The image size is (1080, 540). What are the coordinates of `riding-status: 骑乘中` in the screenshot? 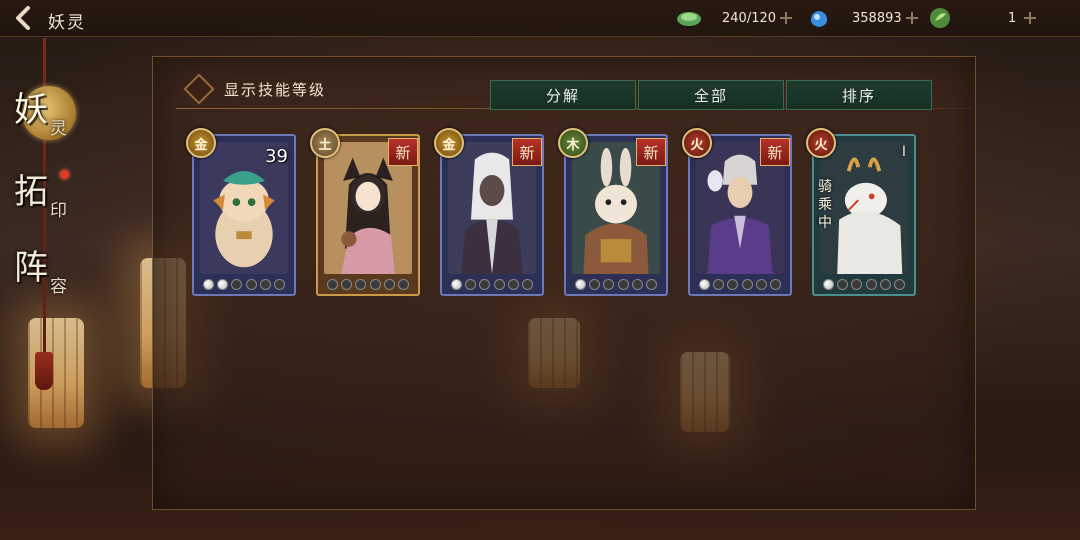 It's located at (825, 205).